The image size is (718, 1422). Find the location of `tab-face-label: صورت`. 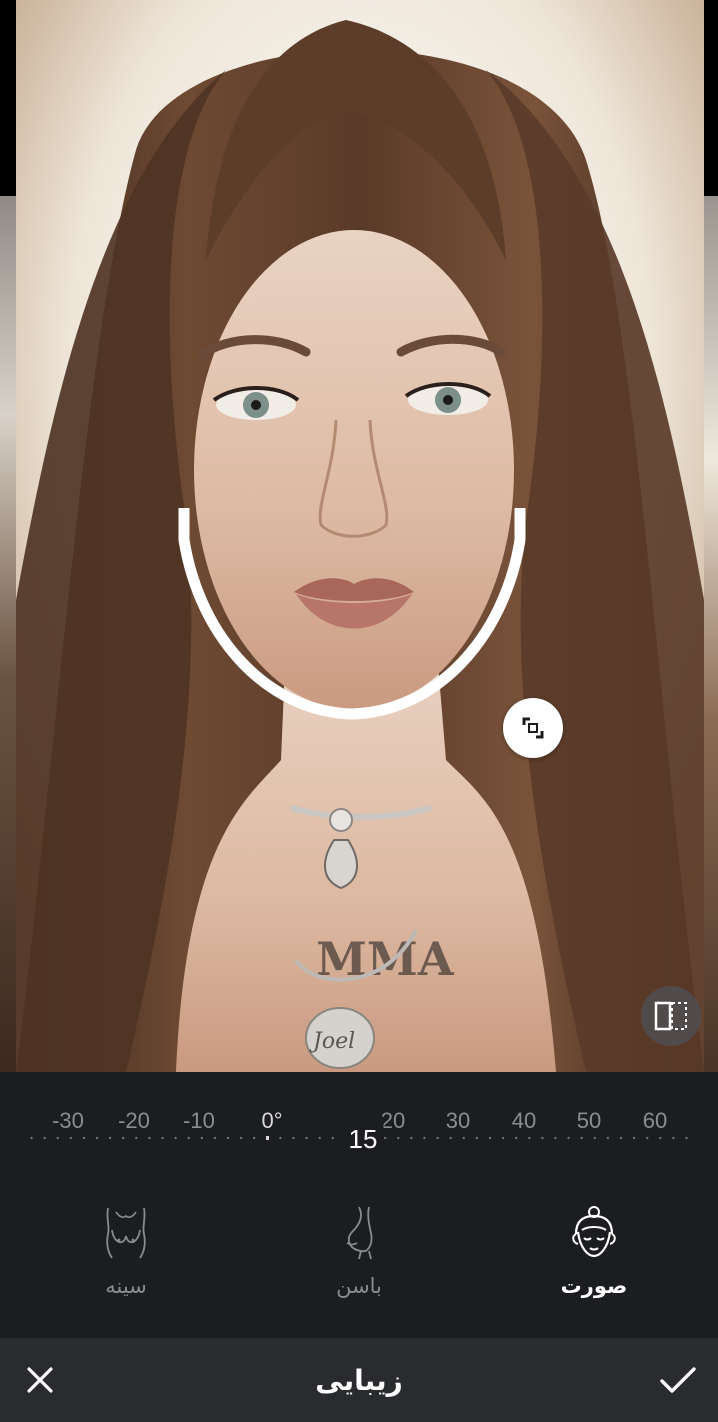

tab-face-label: صورت is located at coordinates (594, 1286).